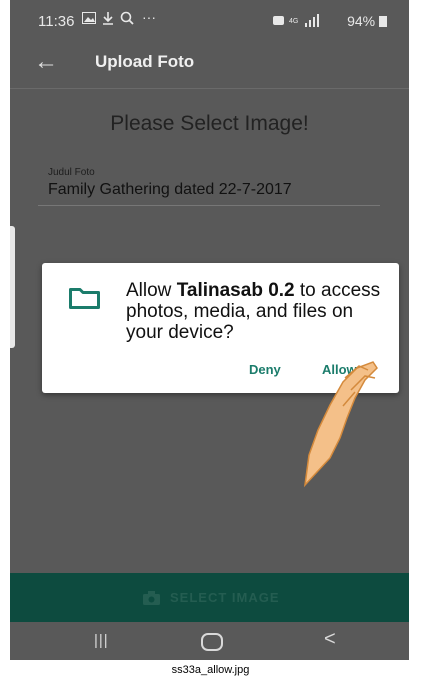 This screenshot has width=421, height=679. I want to click on download-icon, so click(108, 19).